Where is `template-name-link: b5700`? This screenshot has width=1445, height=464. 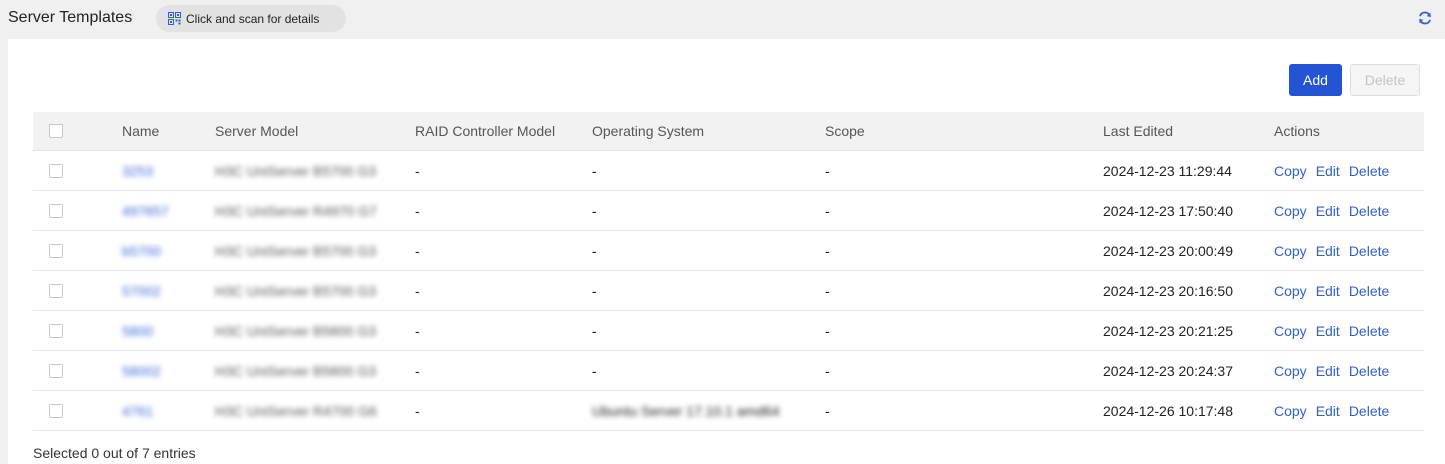
template-name-link: b5700 is located at coordinates (141, 251).